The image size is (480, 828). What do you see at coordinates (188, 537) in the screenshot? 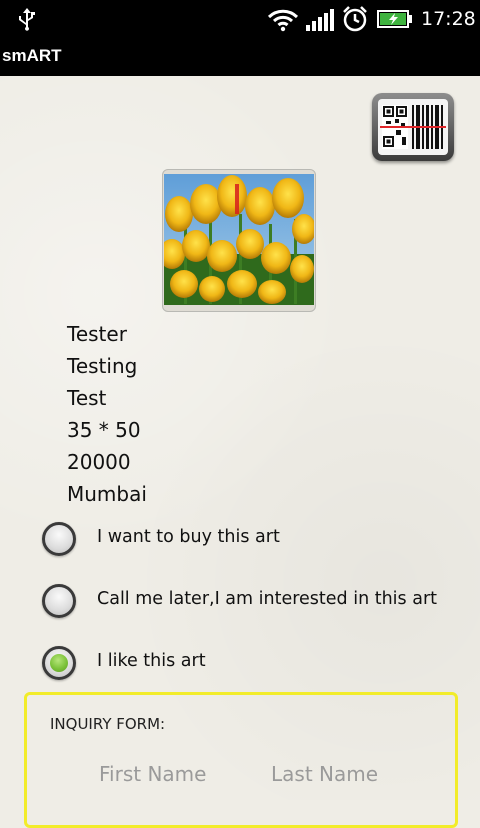
I see `option-label: I want to buy this art` at bounding box center [188, 537].